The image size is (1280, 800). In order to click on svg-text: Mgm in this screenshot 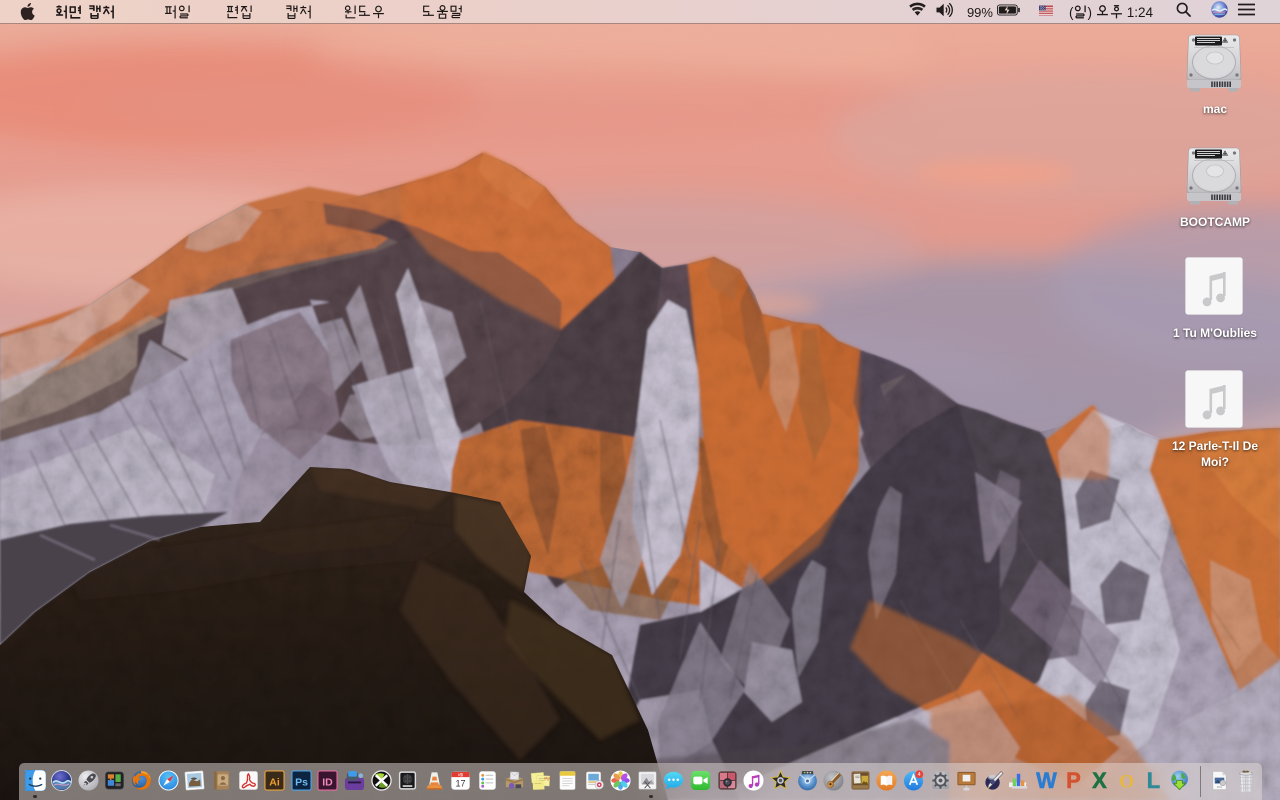, I will do `click(548, 779)`.